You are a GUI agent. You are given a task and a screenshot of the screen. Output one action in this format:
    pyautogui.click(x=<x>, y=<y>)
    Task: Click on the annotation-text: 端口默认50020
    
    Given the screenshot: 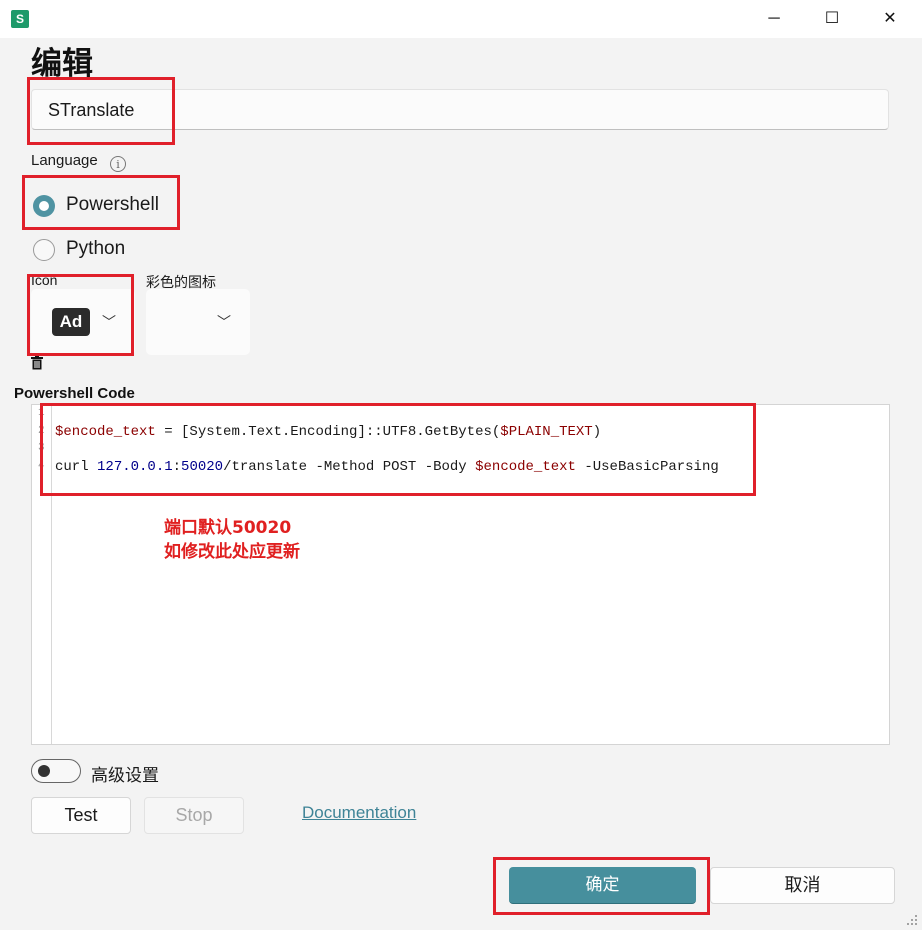 What is the action you would take?
    pyautogui.click(x=228, y=528)
    